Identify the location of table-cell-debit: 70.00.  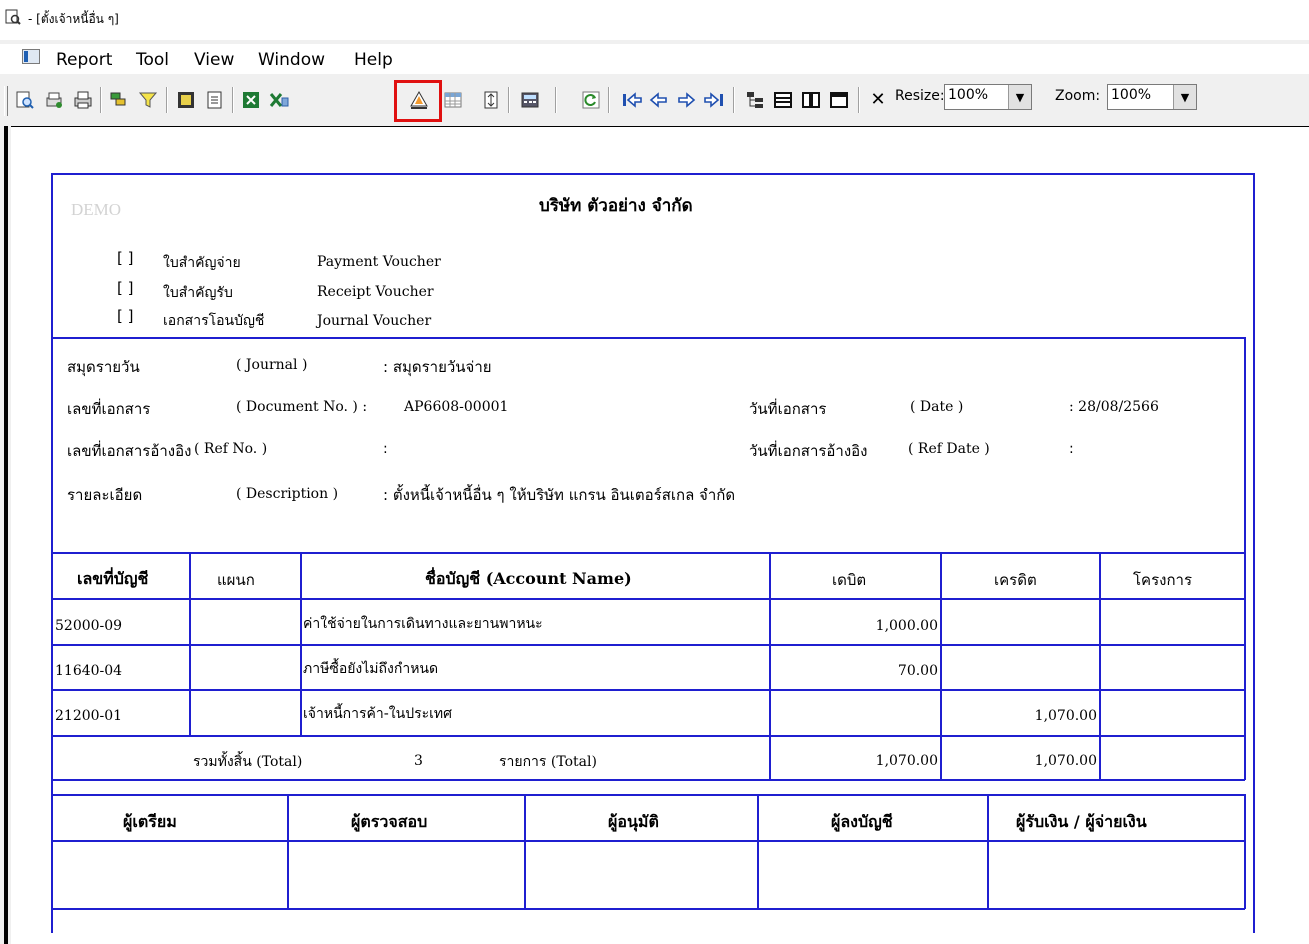
(917, 671).